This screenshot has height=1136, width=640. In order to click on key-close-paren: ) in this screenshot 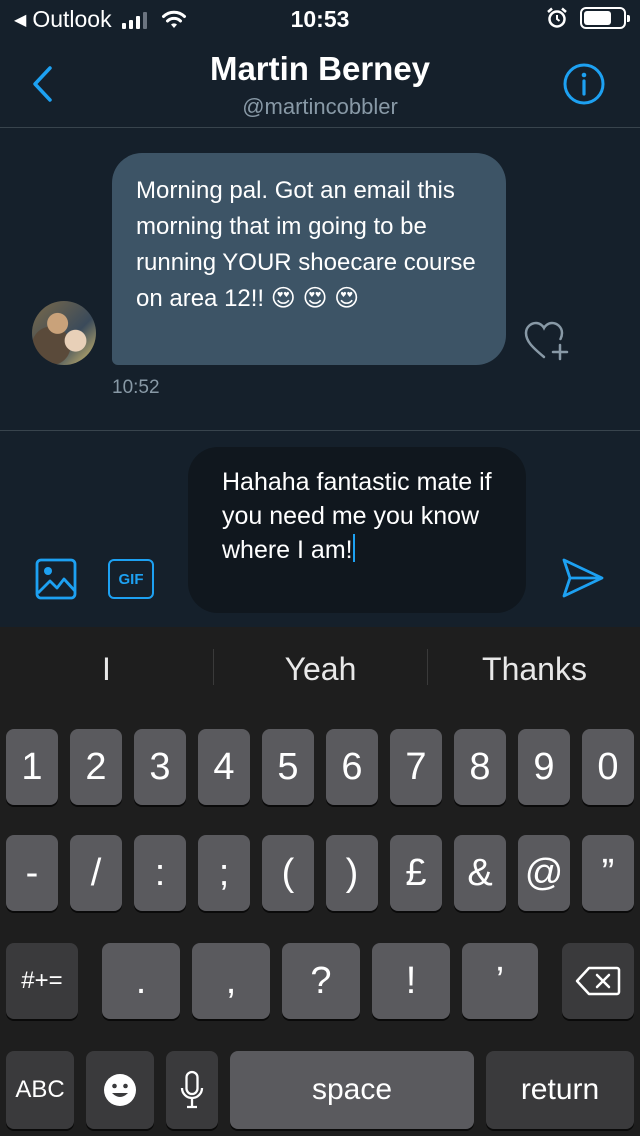, I will do `click(352, 873)`.